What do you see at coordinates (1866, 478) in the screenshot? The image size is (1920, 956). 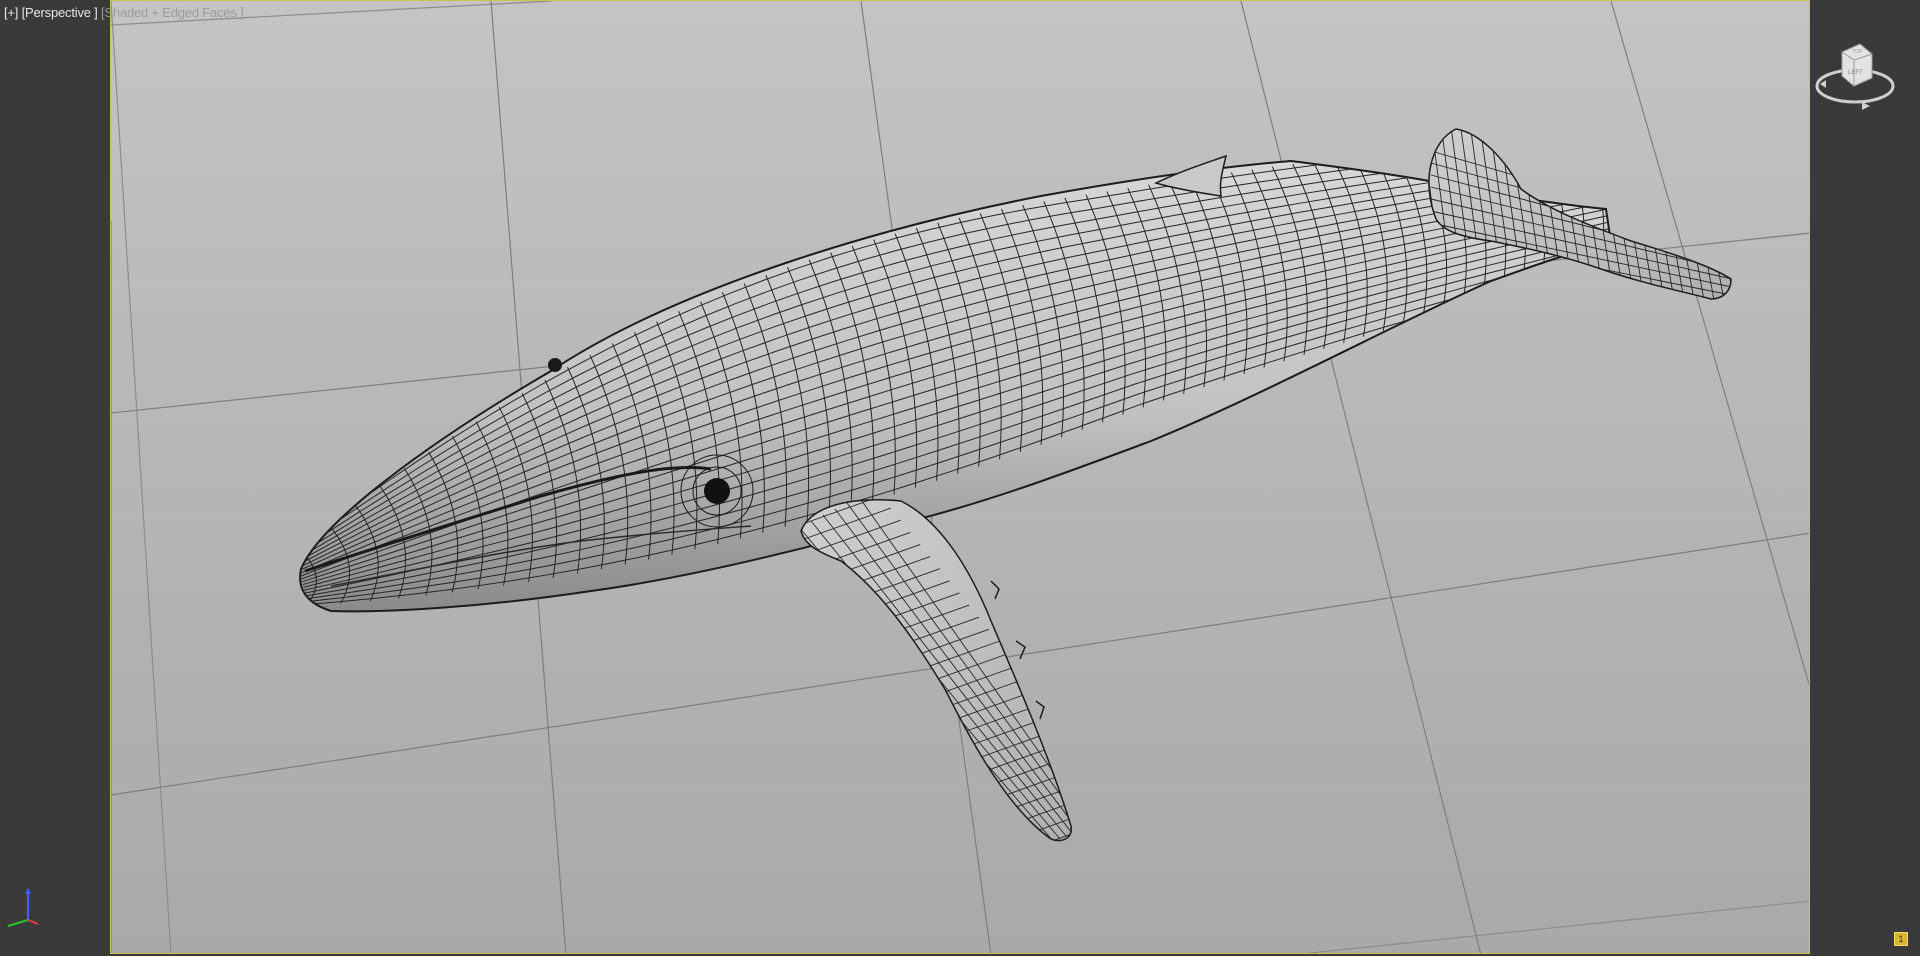 I see `right-panel` at bounding box center [1866, 478].